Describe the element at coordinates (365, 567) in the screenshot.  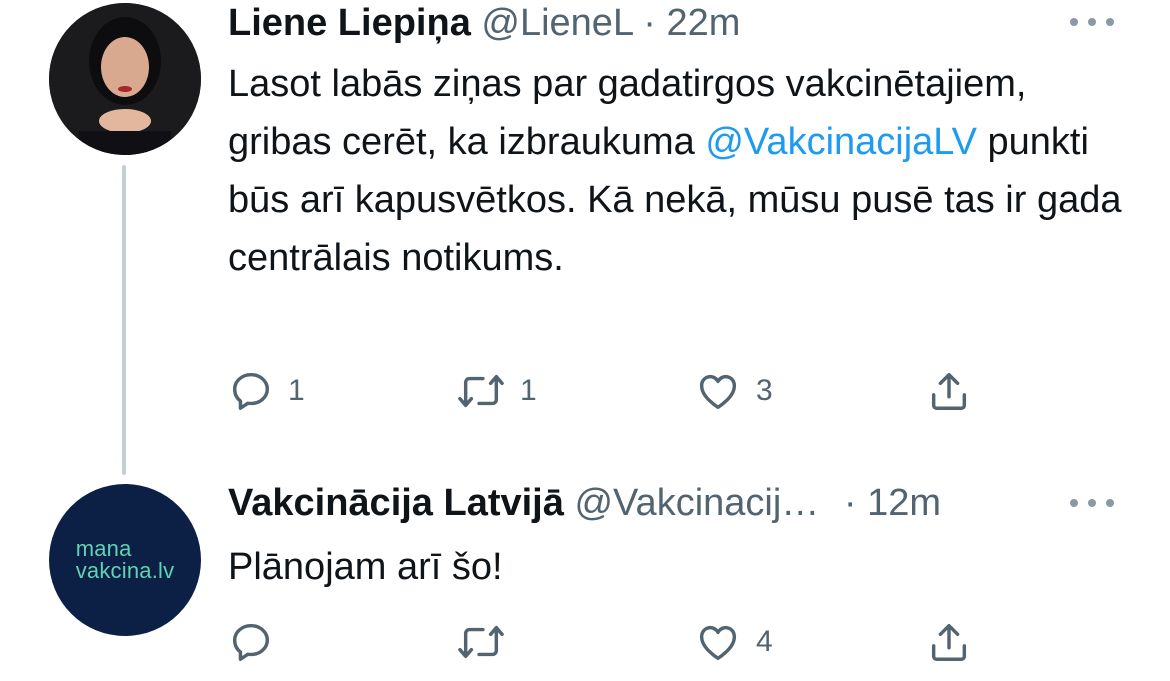
I see `tweet-text: Plānojam arī šo!` at that location.